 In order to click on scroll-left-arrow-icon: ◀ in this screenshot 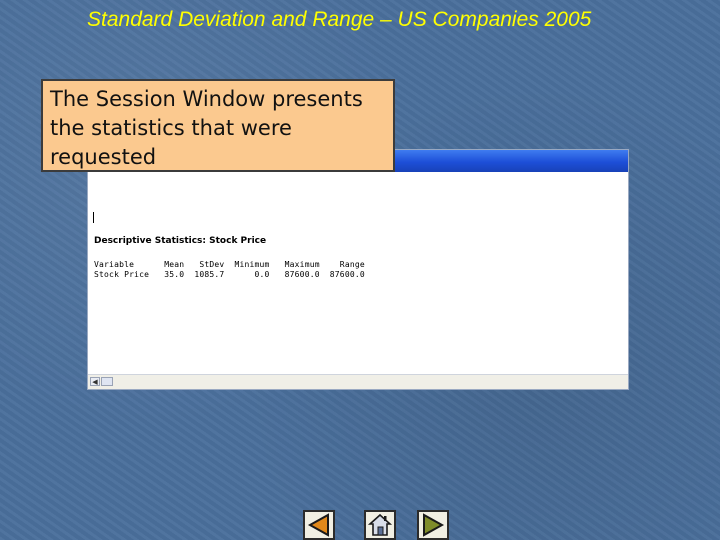, I will do `click(95, 381)`.